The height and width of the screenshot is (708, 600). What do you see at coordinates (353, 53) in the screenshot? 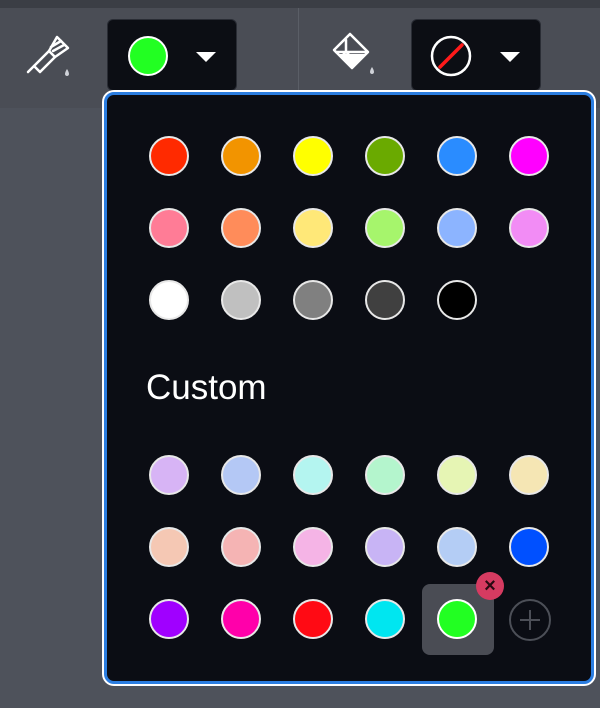
I see `paint-bucket-icon` at bounding box center [353, 53].